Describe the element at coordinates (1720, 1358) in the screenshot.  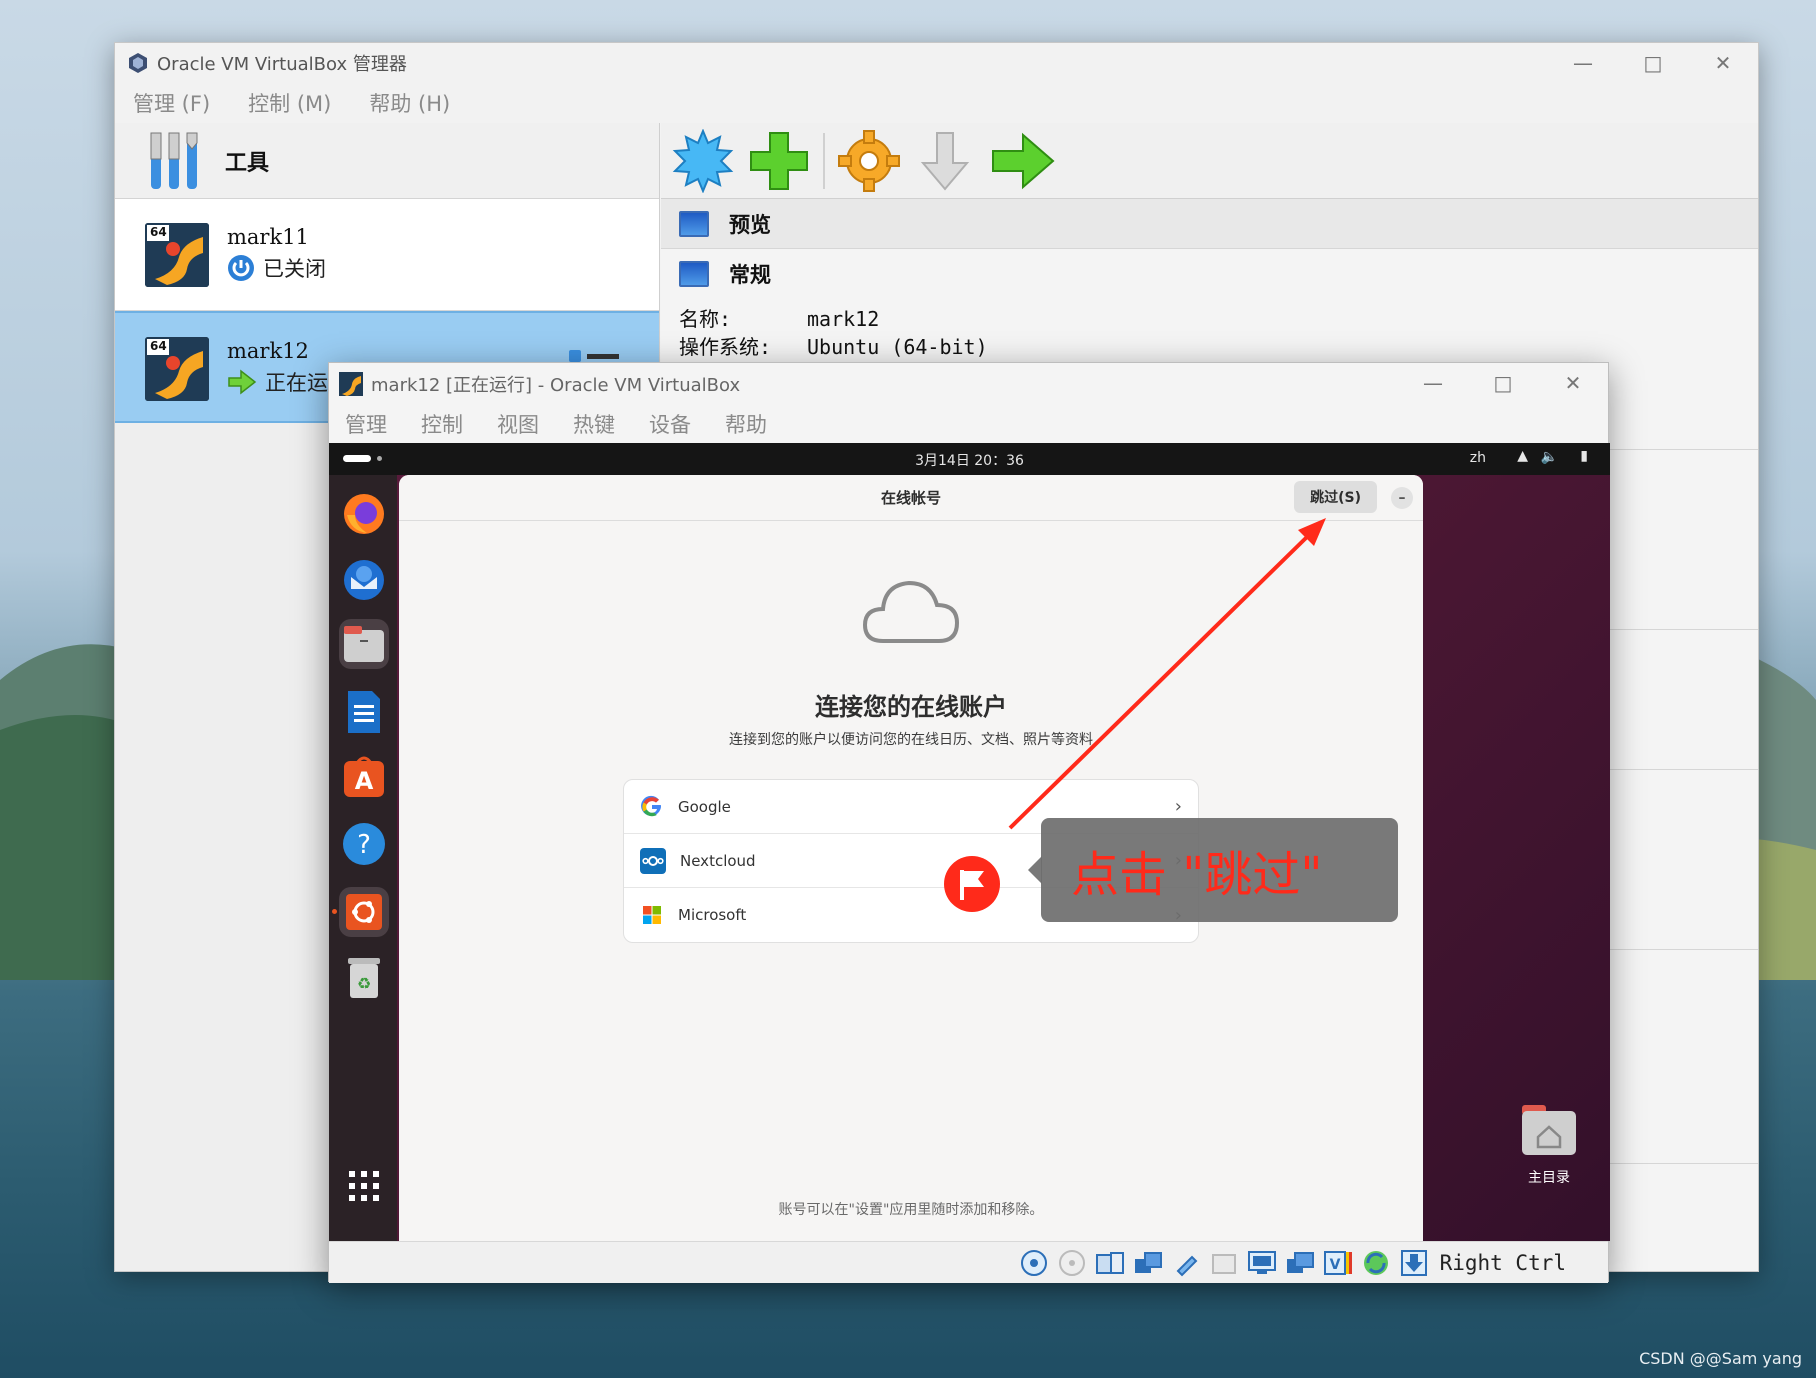
I see `watermark: CSDN @@Sam yang` at that location.